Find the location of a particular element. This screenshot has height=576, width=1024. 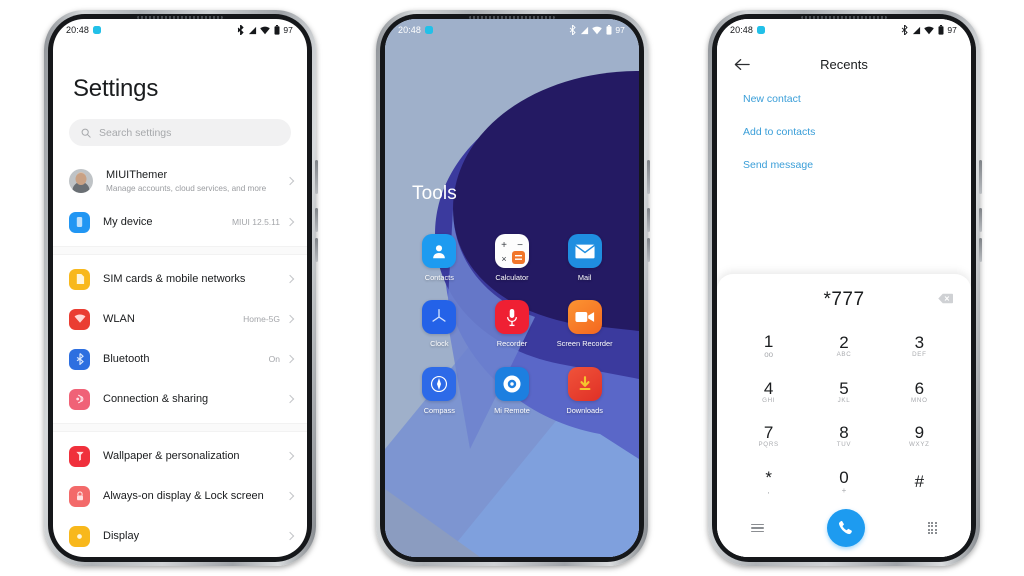

menu-icon is located at coordinates (757, 528).